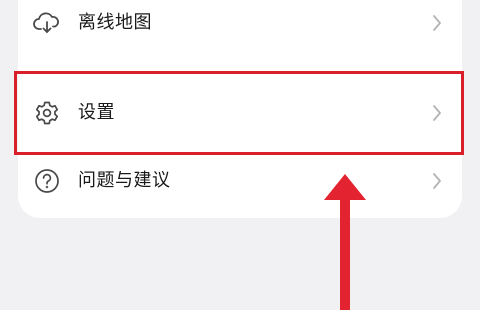 The height and width of the screenshot is (310, 480). I want to click on cloud-download-icon, so click(47, 23).